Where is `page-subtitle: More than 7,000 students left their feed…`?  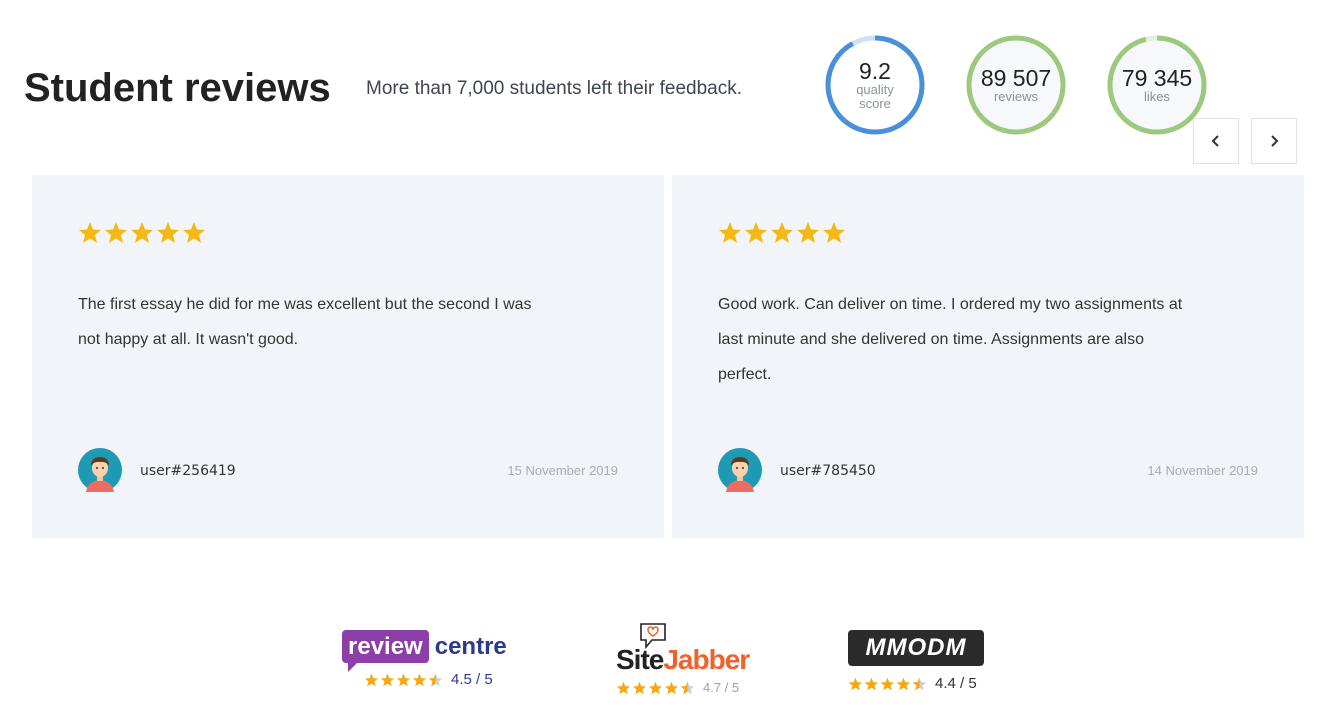
page-subtitle: More than 7,000 students left their feed… is located at coordinates (554, 88).